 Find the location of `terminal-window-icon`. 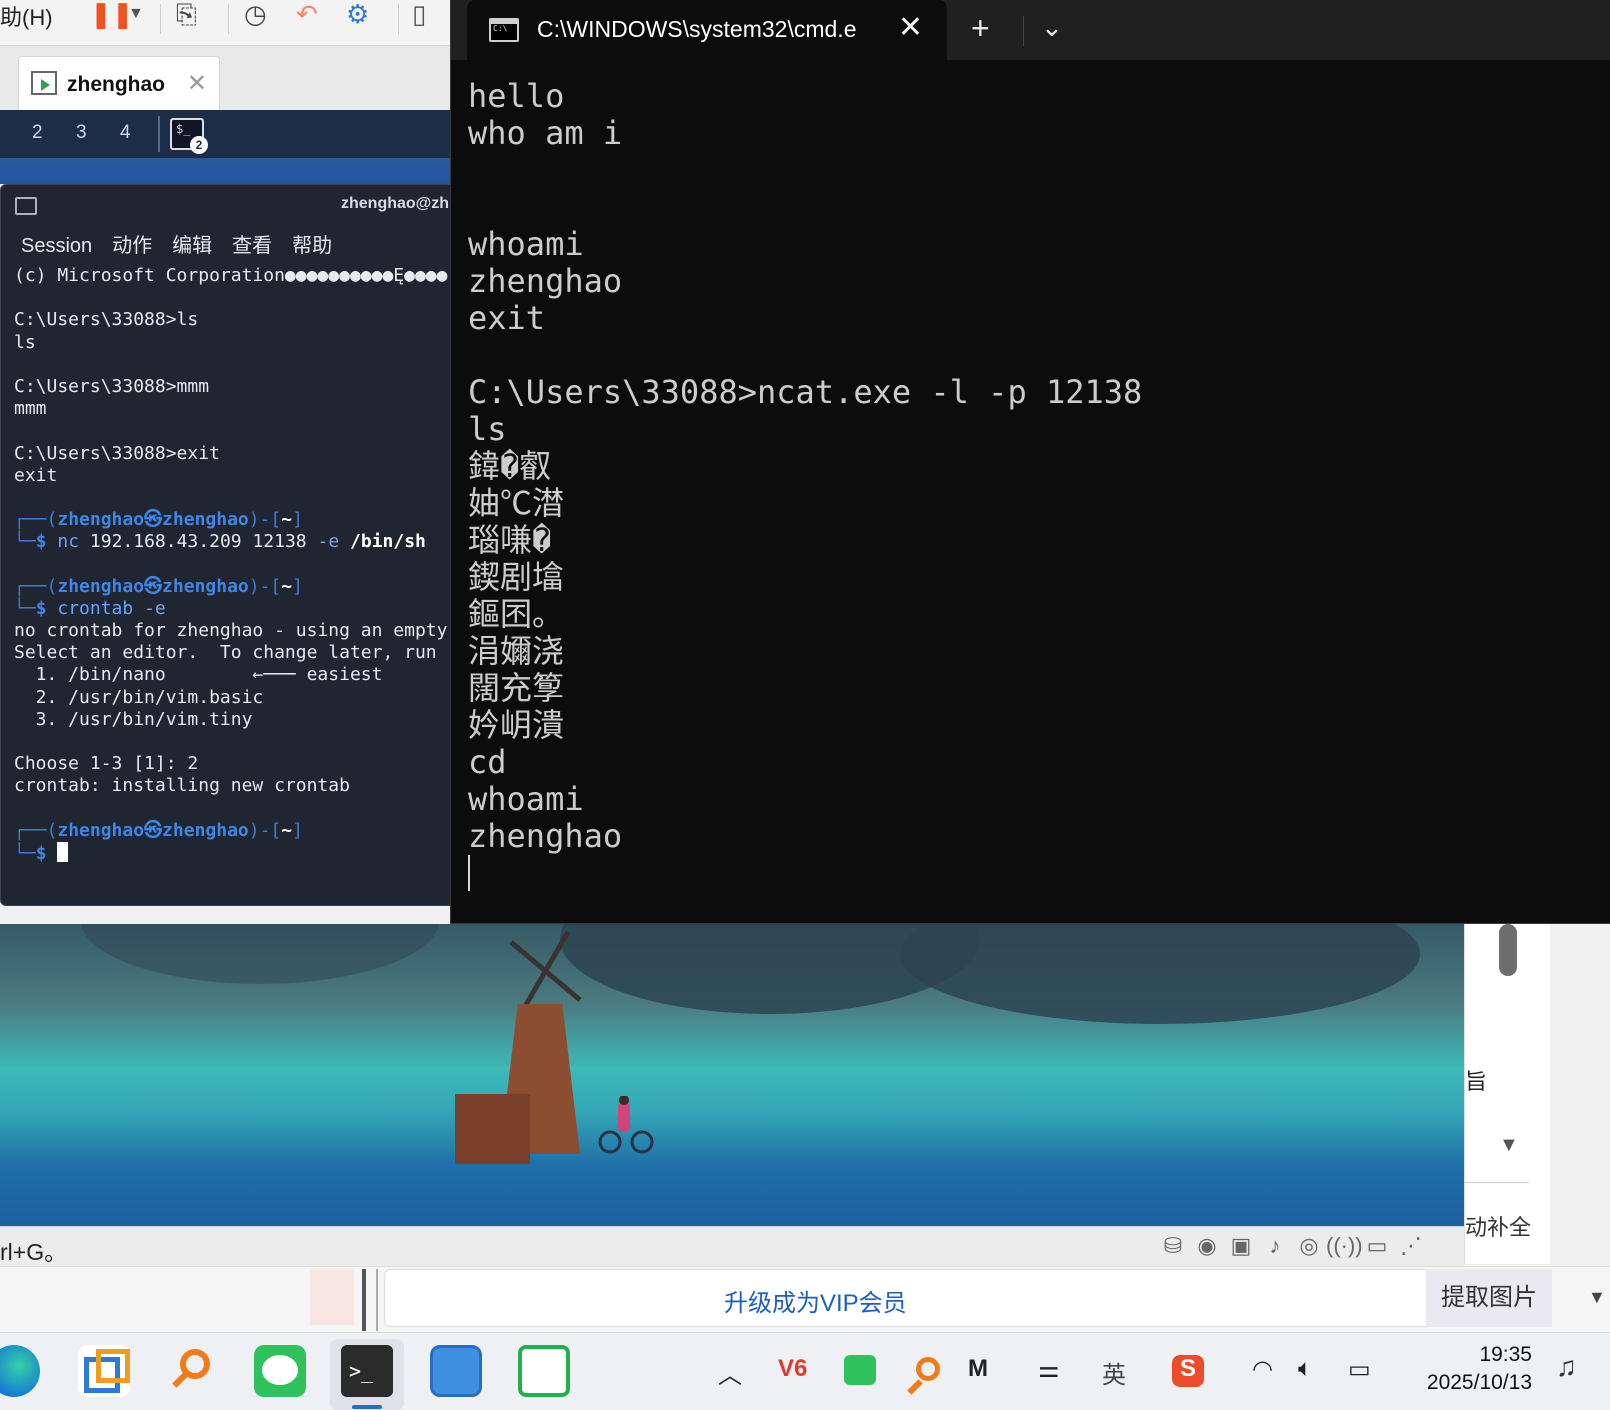

terminal-window-icon is located at coordinates (26, 206).